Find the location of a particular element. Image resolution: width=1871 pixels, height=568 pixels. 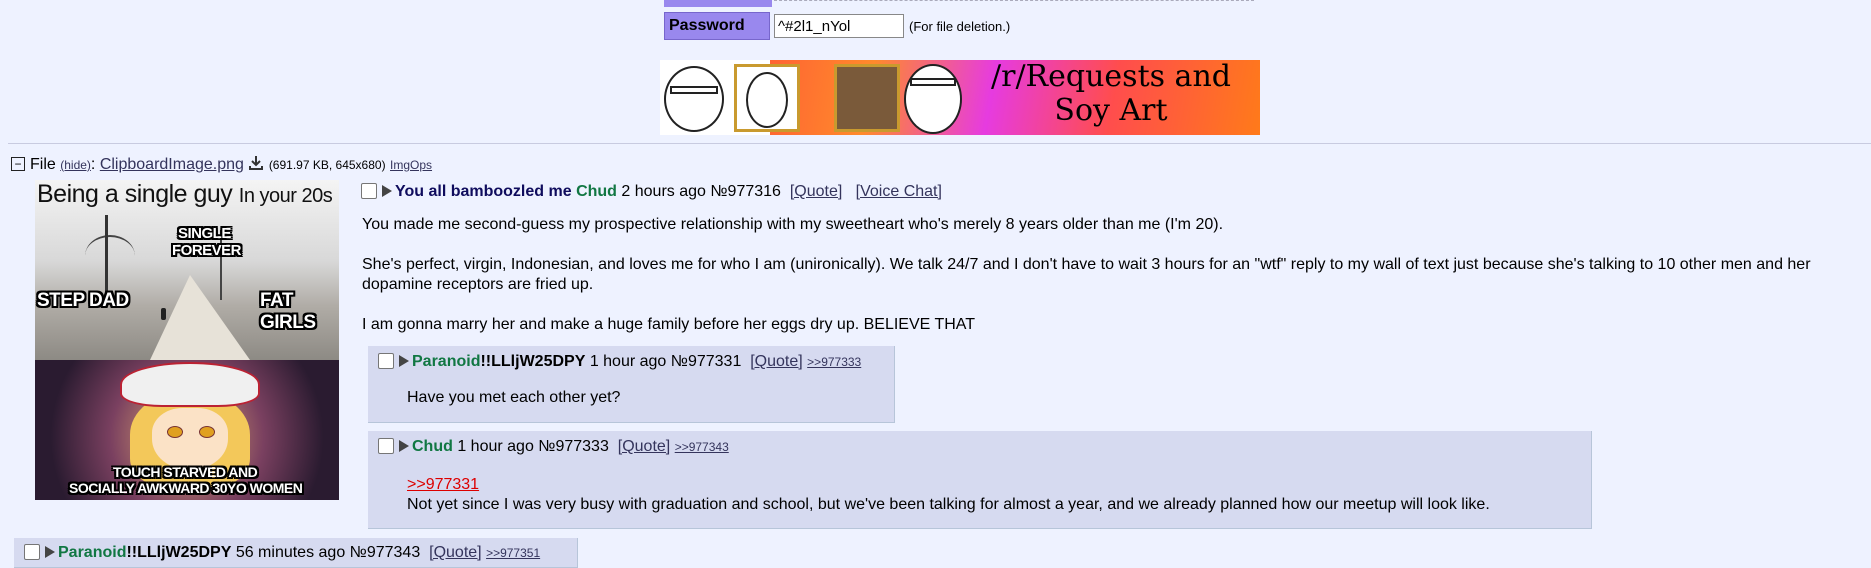

op-subject: You all bamboozled me is located at coordinates (483, 191).